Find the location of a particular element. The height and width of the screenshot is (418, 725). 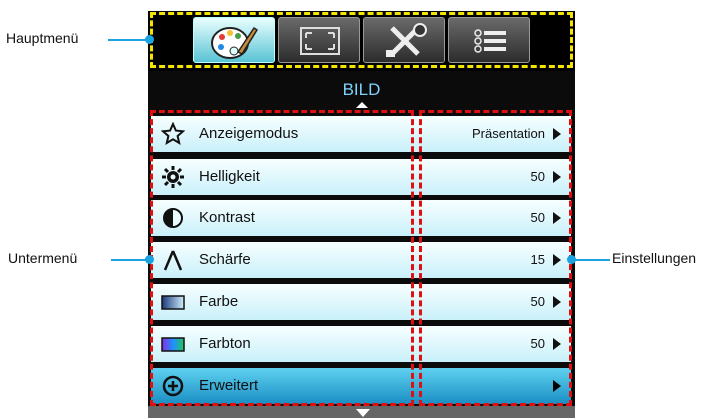

menu-item-schaerfe: Schärfe 15 is located at coordinates (361, 260).